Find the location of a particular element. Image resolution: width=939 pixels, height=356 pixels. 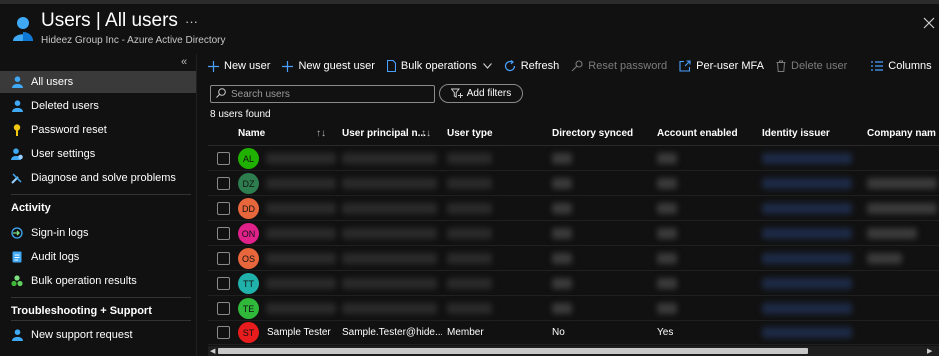

search-users-field is located at coordinates (322, 94).